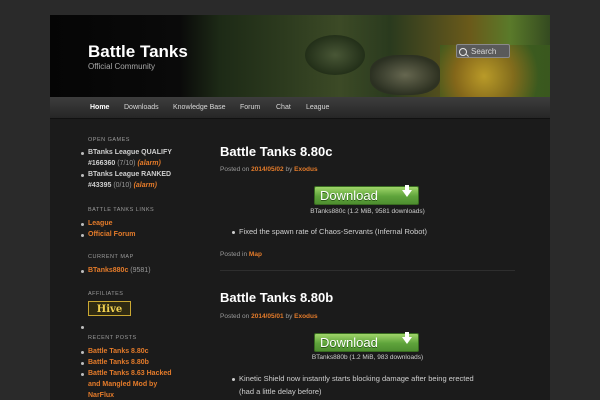 The height and width of the screenshot is (400, 600). What do you see at coordinates (280, 391) in the screenshot?
I see `post-change-item-continued: (had a little delay before)` at bounding box center [280, 391].